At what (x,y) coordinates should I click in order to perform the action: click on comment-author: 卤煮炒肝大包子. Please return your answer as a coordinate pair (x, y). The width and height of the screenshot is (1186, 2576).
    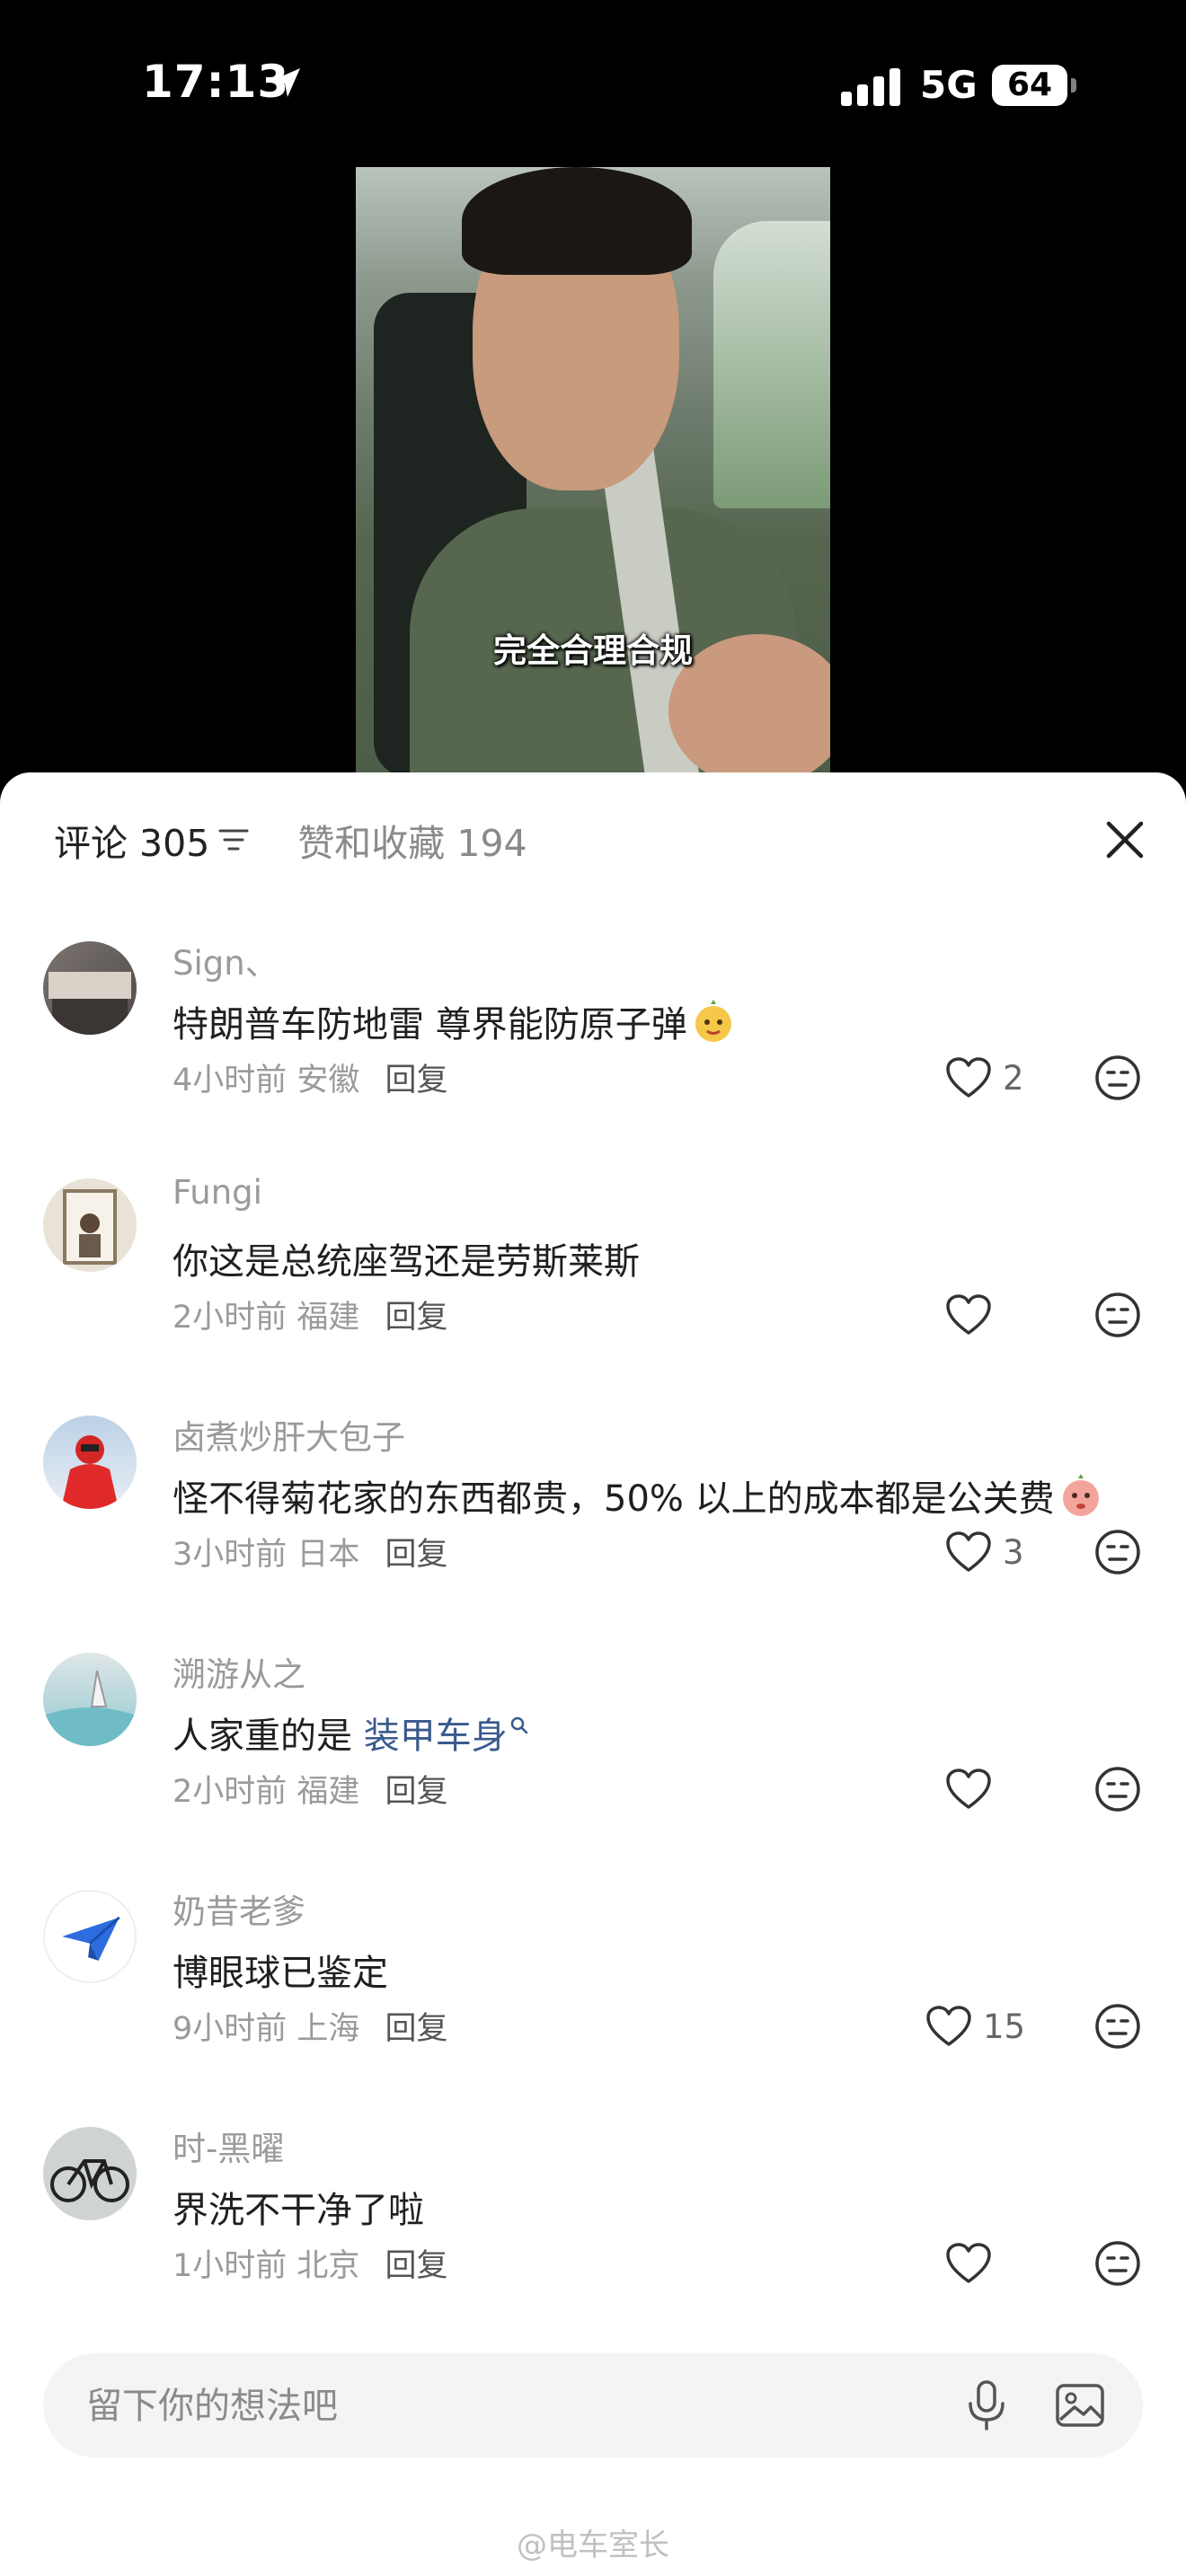
    Looking at the image, I should click on (289, 1434).